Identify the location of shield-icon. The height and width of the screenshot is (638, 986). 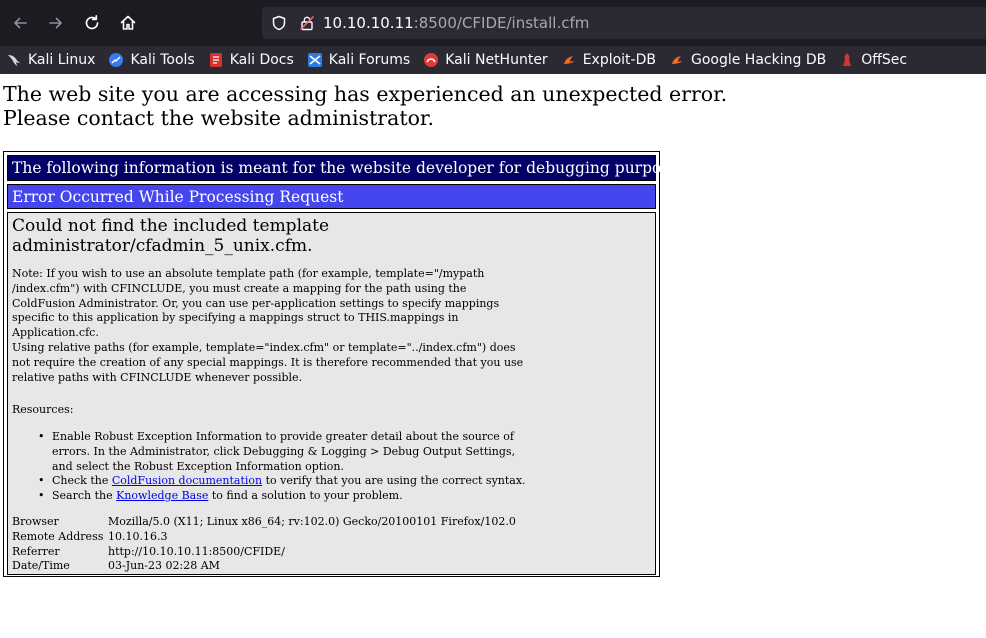
(279, 23).